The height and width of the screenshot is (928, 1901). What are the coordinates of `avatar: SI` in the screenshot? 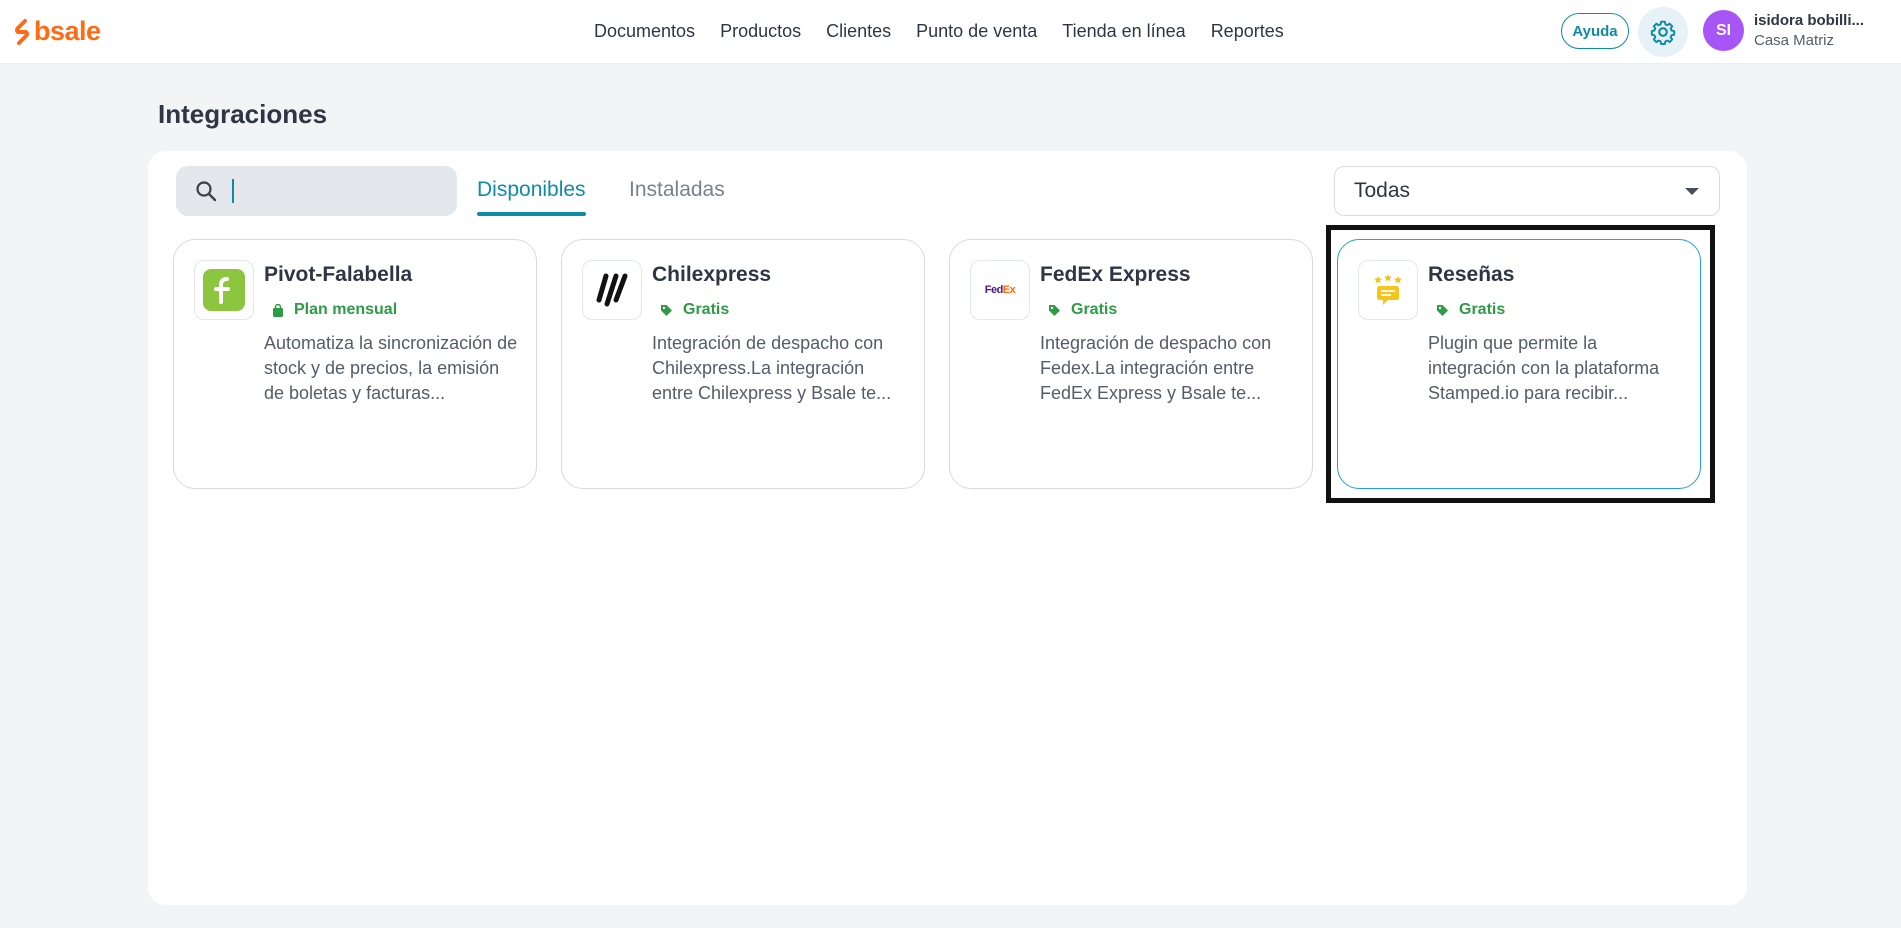 It's located at (1723, 30).